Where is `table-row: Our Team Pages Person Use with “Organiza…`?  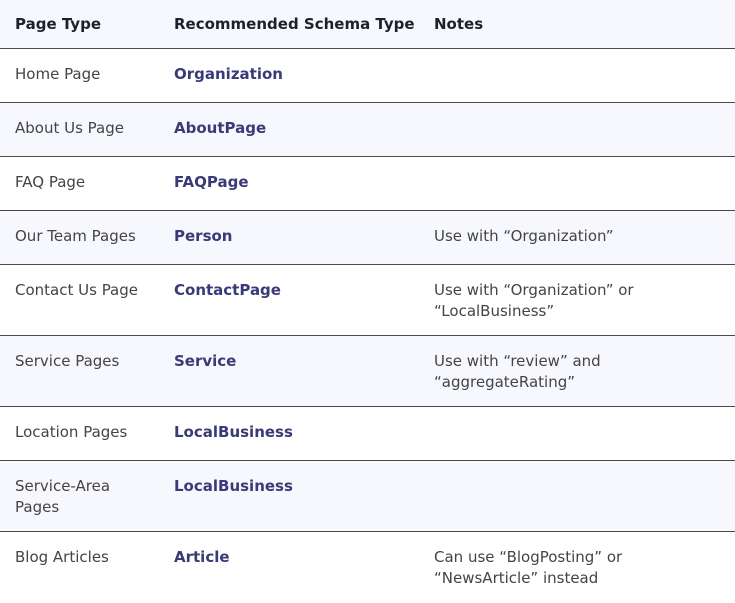
table-row: Our Team Pages Person Use with “Organiza… is located at coordinates (367, 237).